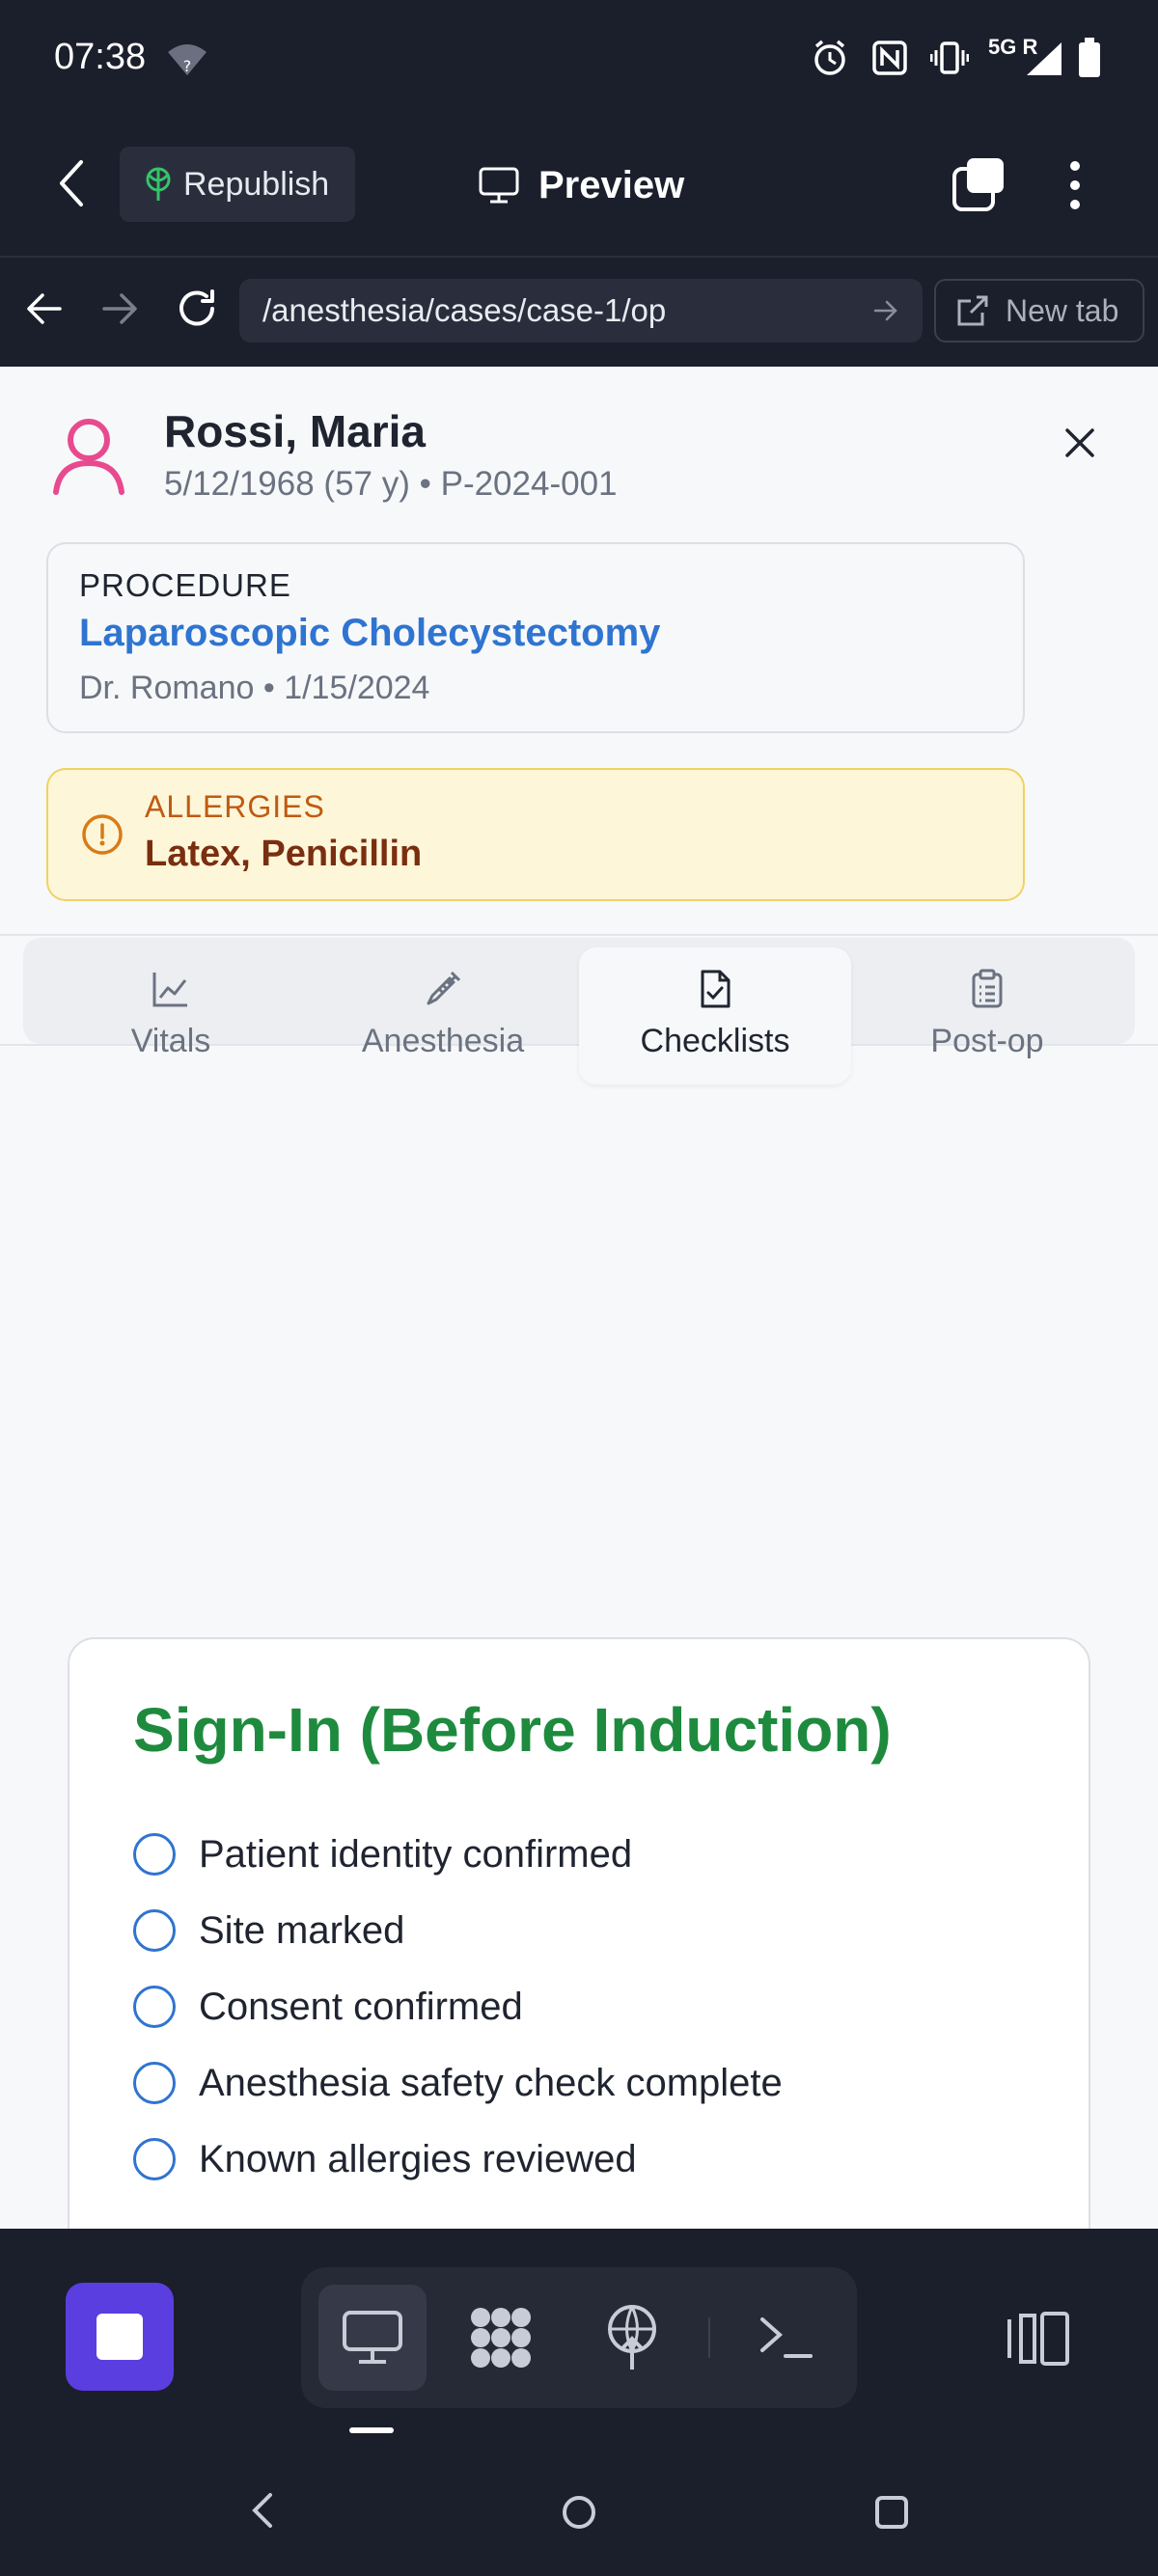 The image size is (1158, 2576). I want to click on new-tab-label: New tab, so click(1062, 310).